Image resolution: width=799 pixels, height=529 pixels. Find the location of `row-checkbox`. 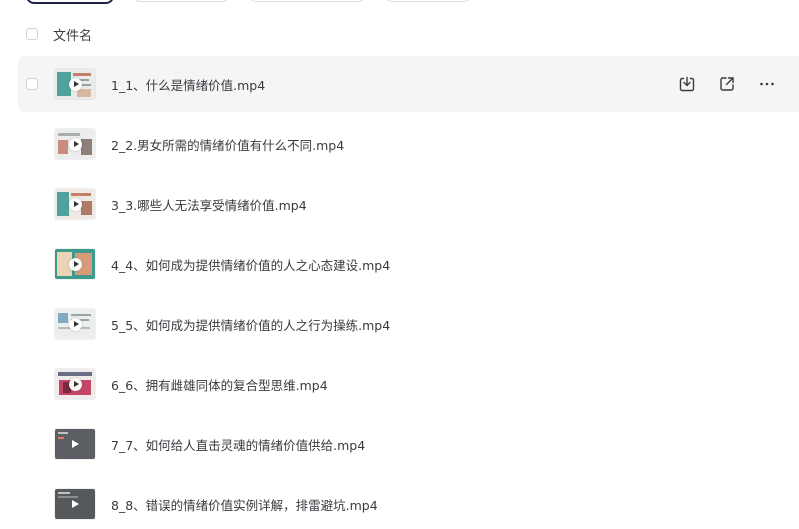

row-checkbox is located at coordinates (32, 84).